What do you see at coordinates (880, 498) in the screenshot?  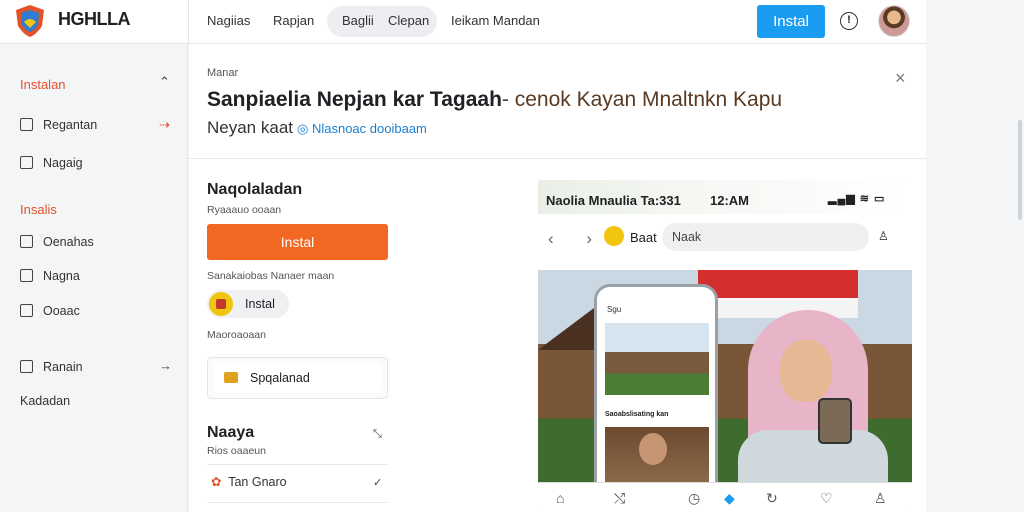 I see `profile-icon: ♙` at bounding box center [880, 498].